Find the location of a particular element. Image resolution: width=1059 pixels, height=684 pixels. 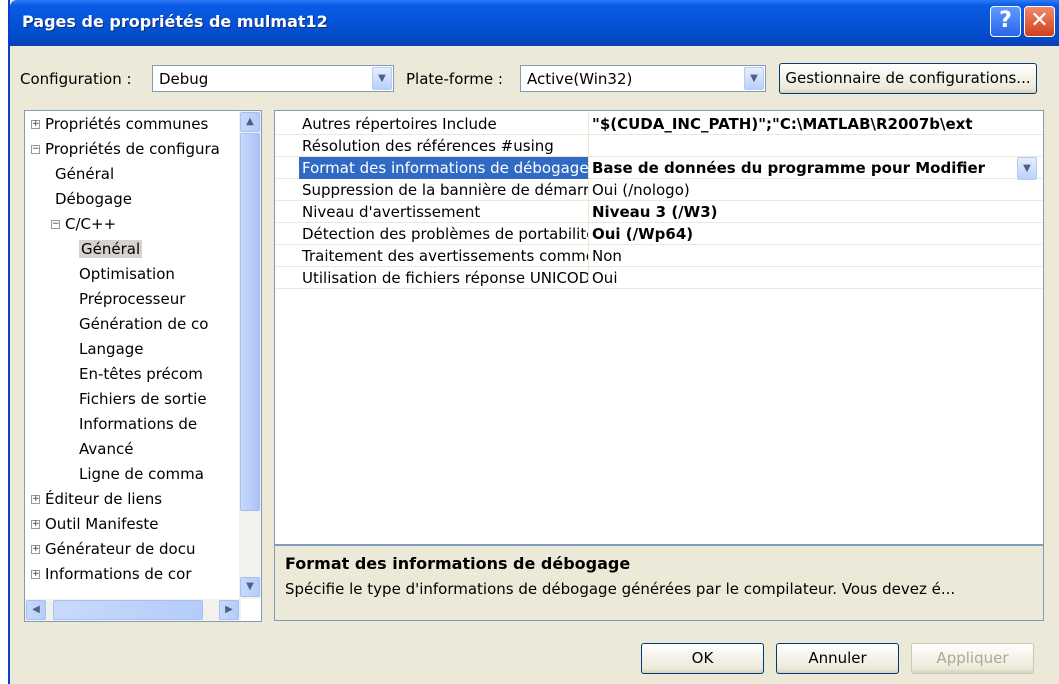

title-bar: Pages de propriétés de mulmat12 ? ✕ is located at coordinates (534, 23).